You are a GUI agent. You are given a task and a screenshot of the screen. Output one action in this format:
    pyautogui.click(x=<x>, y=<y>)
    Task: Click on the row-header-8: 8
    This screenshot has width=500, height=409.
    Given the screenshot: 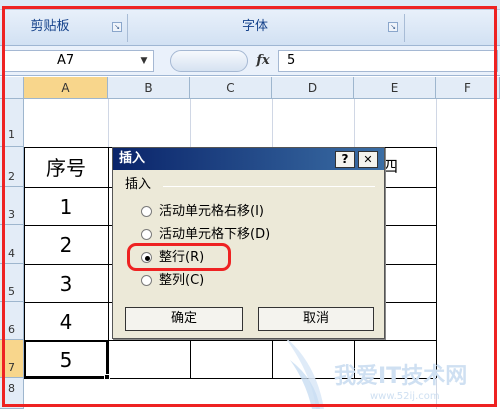 What is the action you would take?
    pyautogui.click(x=12, y=393)
    